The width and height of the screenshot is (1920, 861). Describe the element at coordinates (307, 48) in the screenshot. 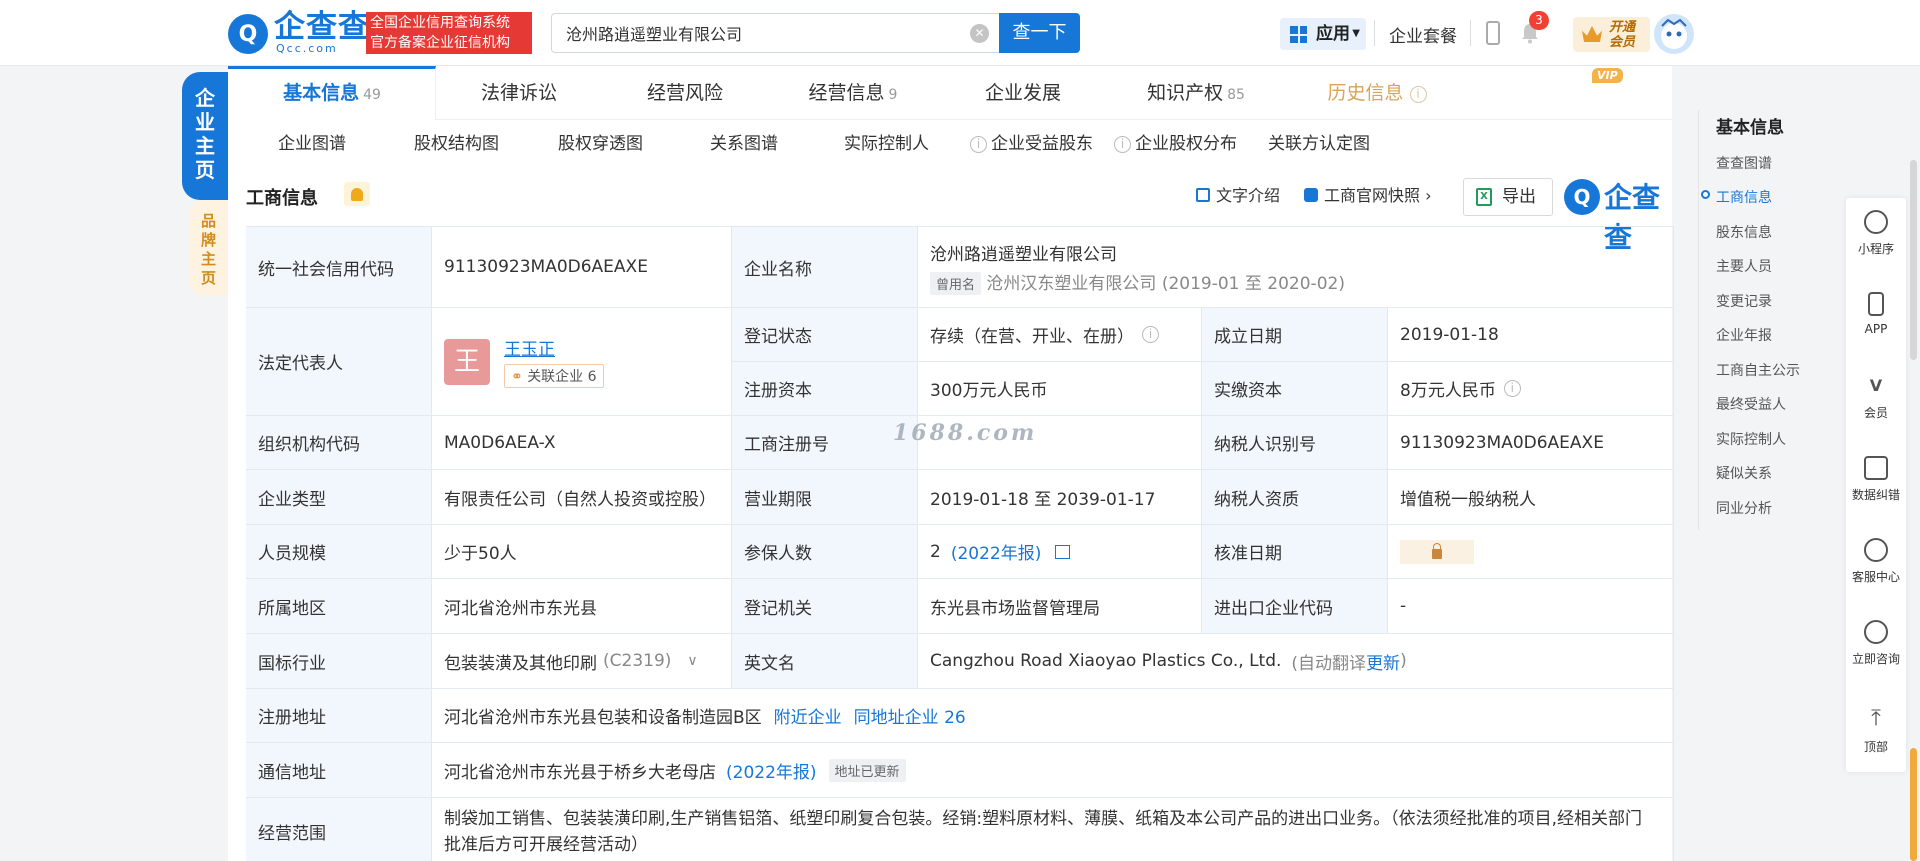

I see `logo-subtitle: Qcc.com` at that location.